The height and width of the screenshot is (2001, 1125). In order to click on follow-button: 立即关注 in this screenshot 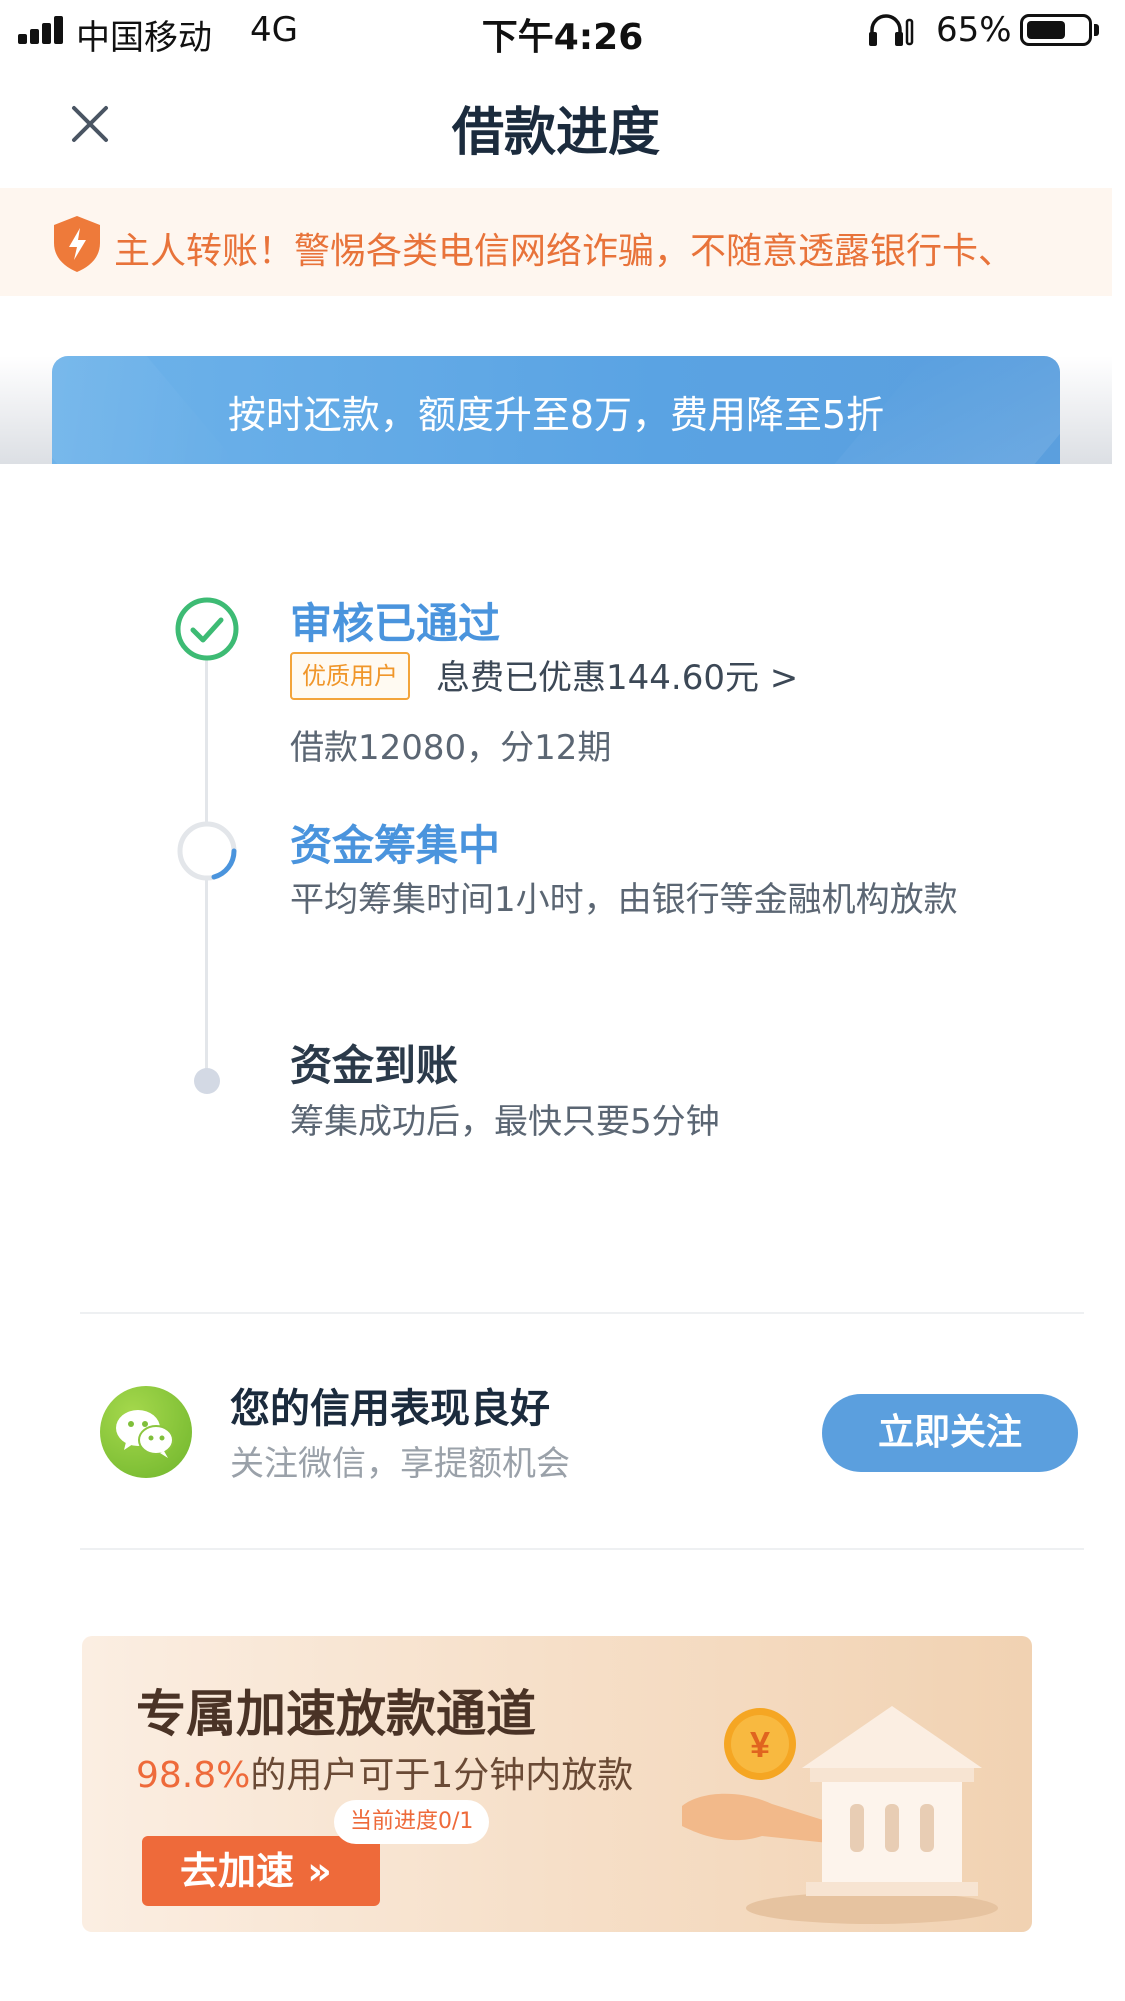, I will do `click(950, 1433)`.